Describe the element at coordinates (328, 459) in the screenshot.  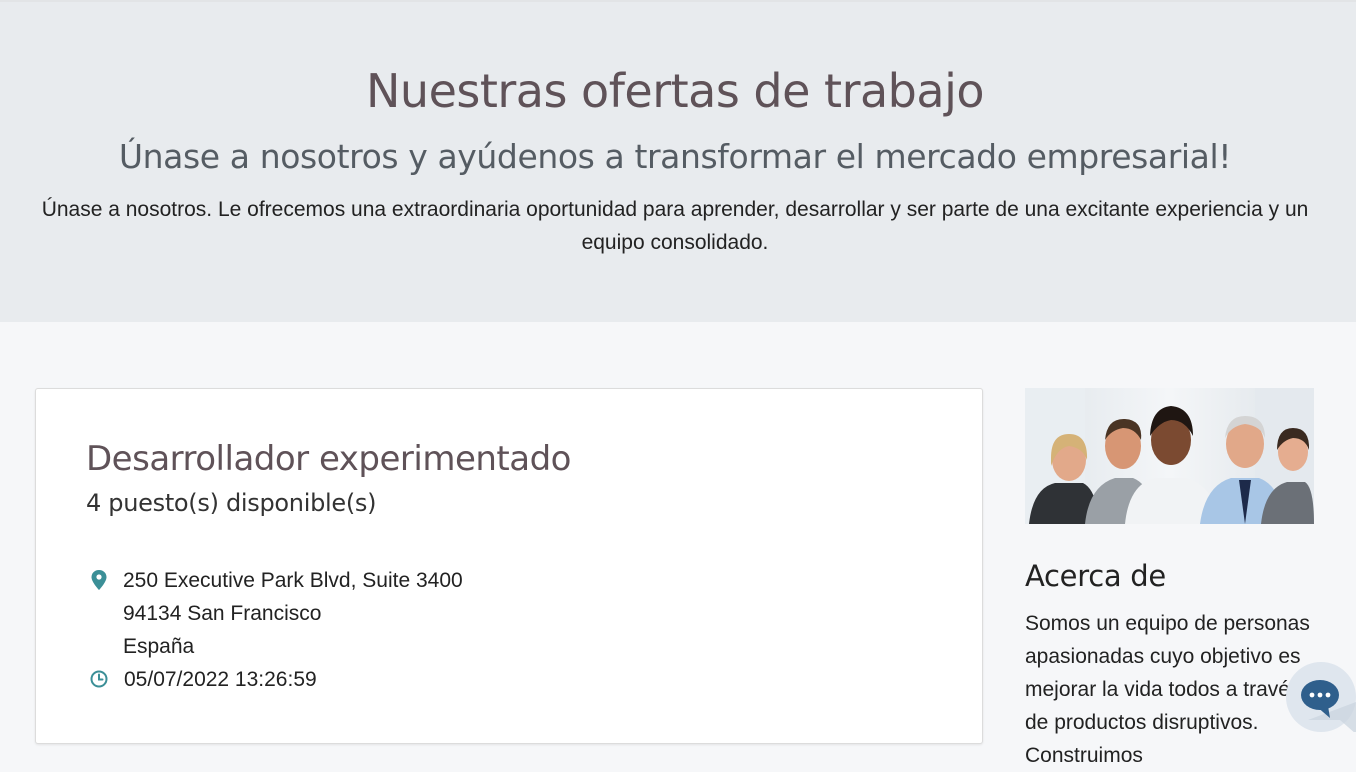
I see `job-title: Desarrollador experimentado` at that location.